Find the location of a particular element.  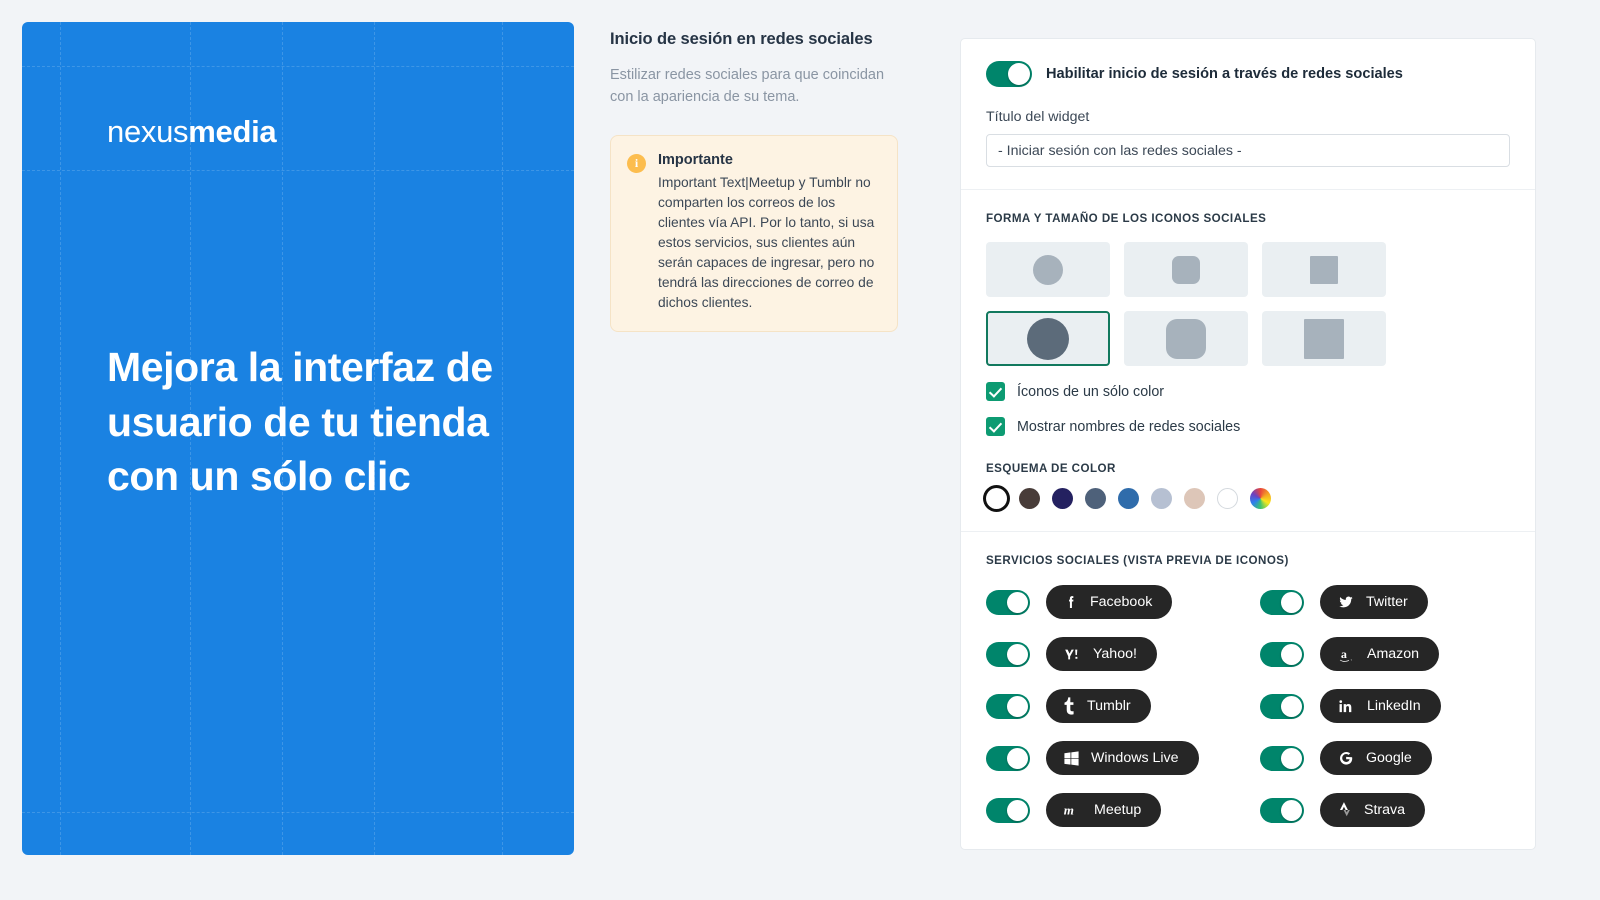

svg-text: a is located at coordinates (1344, 654).